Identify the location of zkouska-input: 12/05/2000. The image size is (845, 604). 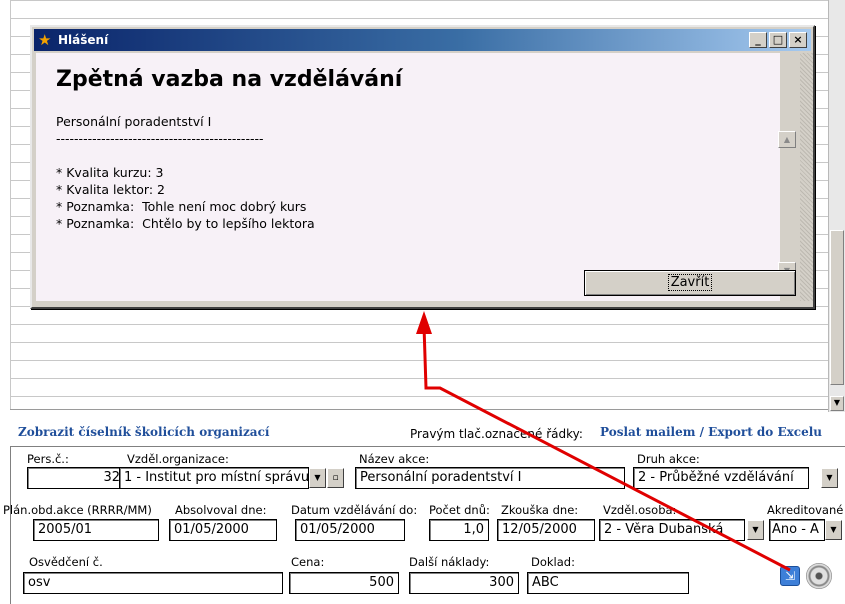
(546, 530).